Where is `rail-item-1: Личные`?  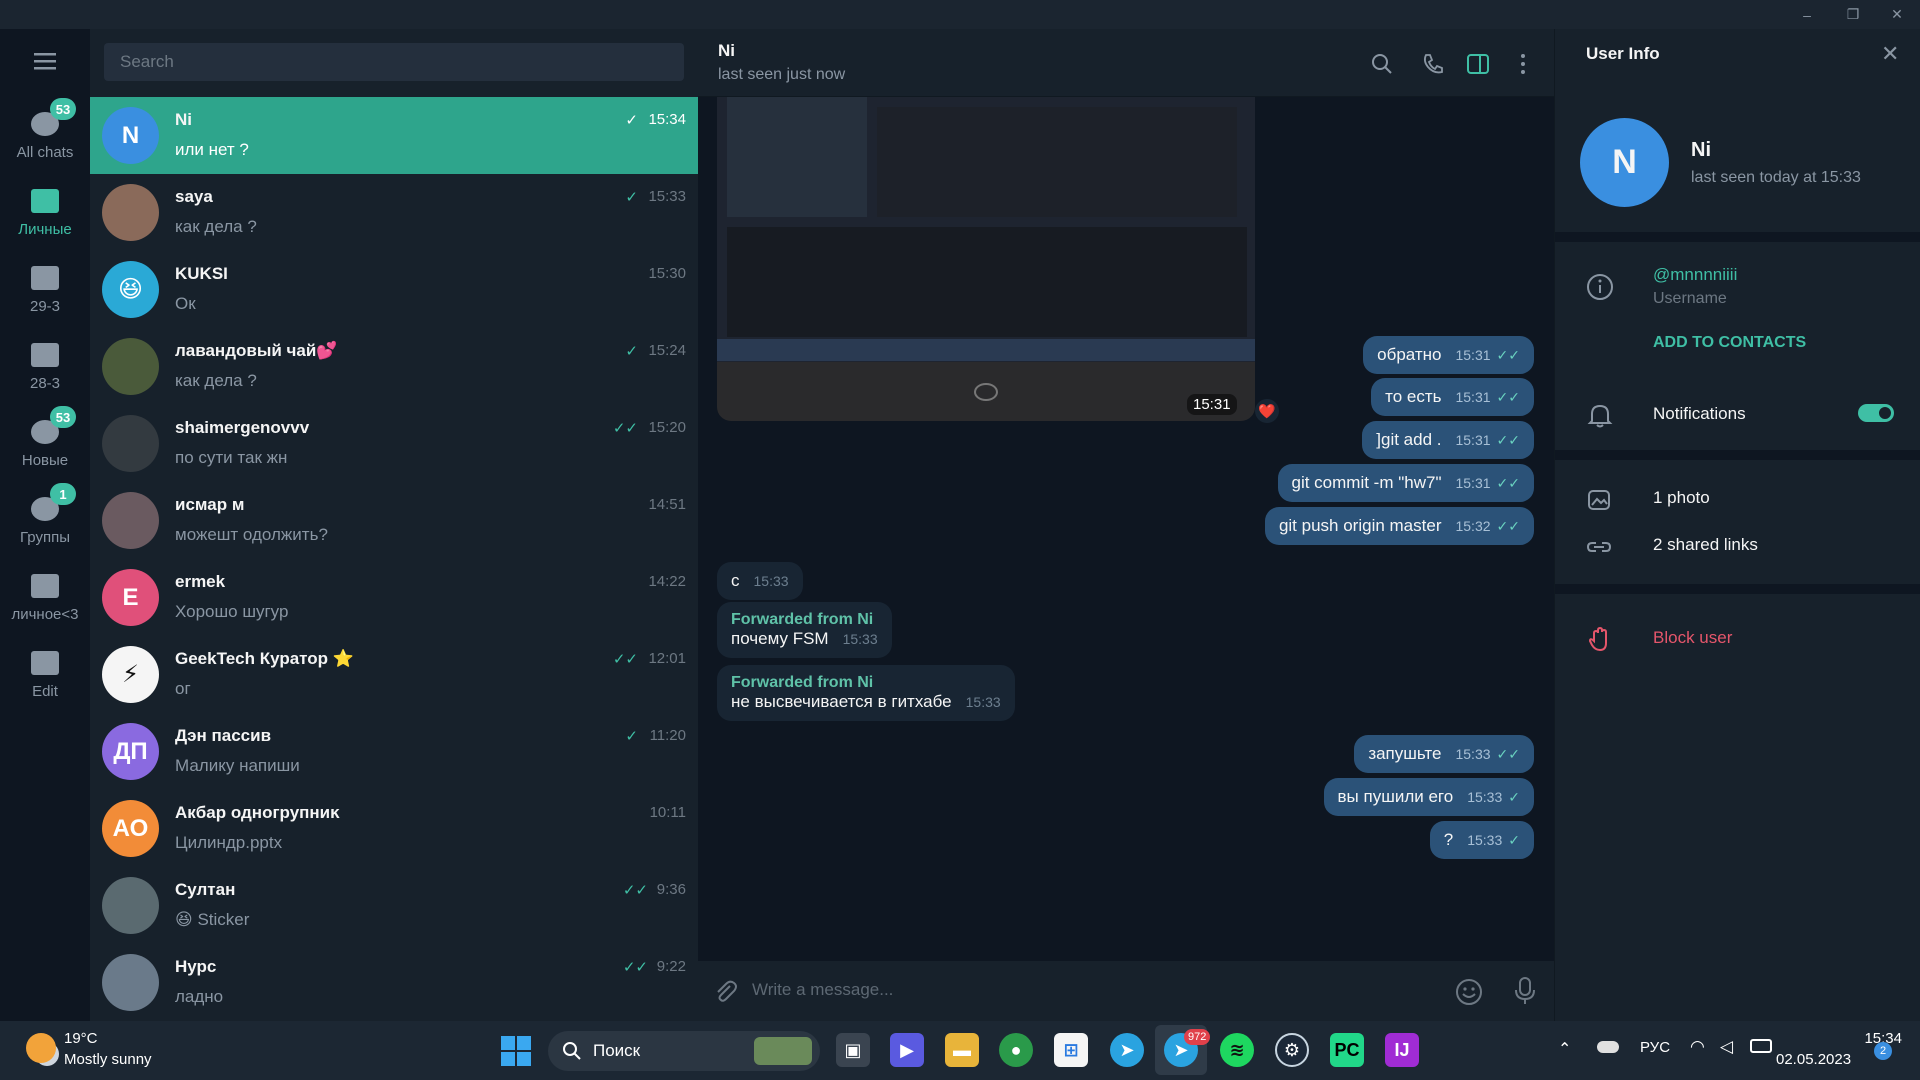
rail-item-1: Личные is located at coordinates (45, 205).